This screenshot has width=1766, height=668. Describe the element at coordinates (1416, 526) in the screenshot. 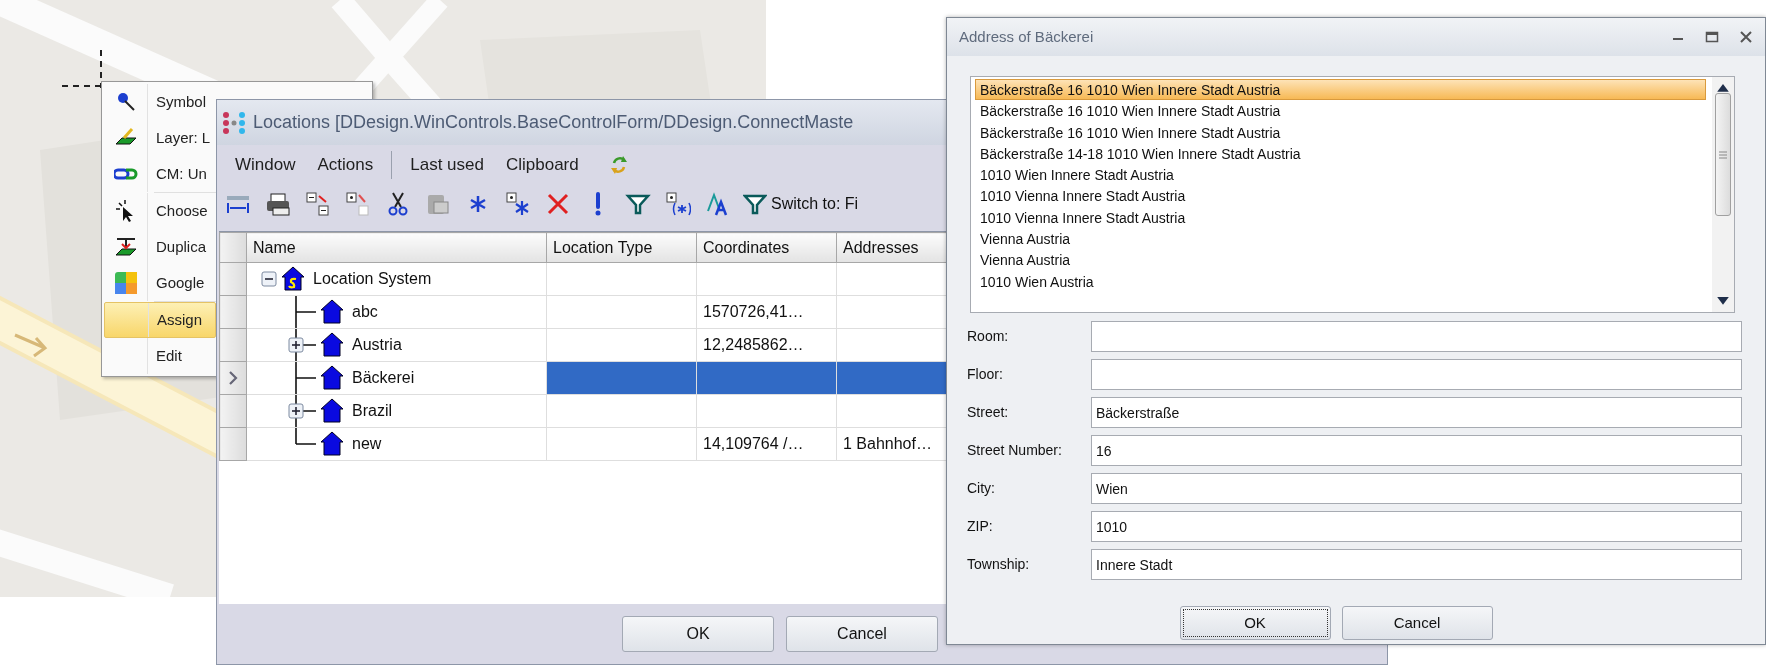

I see `input-field: 1010` at that location.